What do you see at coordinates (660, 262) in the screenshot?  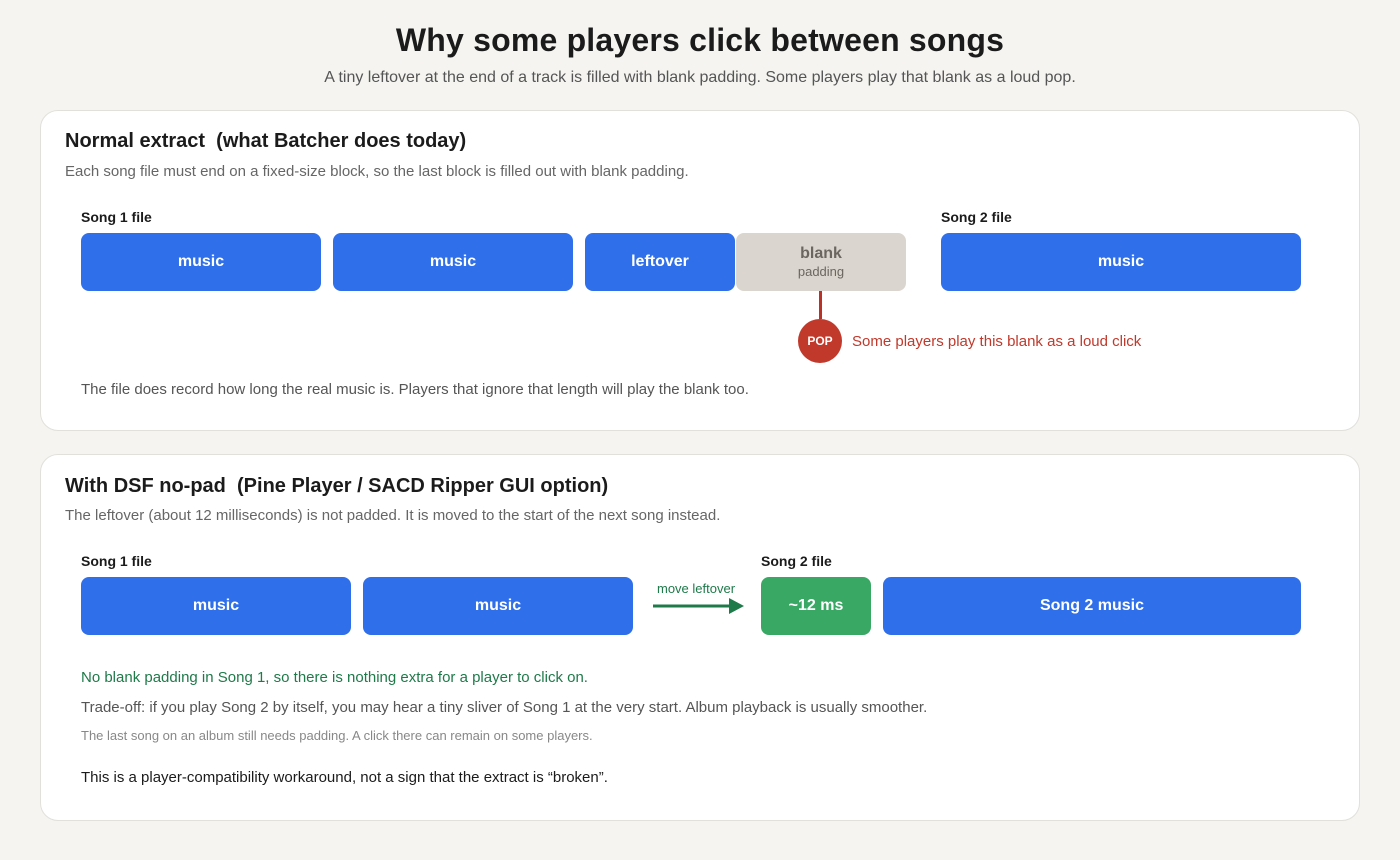 I see `song1-leftover-block: leftover` at bounding box center [660, 262].